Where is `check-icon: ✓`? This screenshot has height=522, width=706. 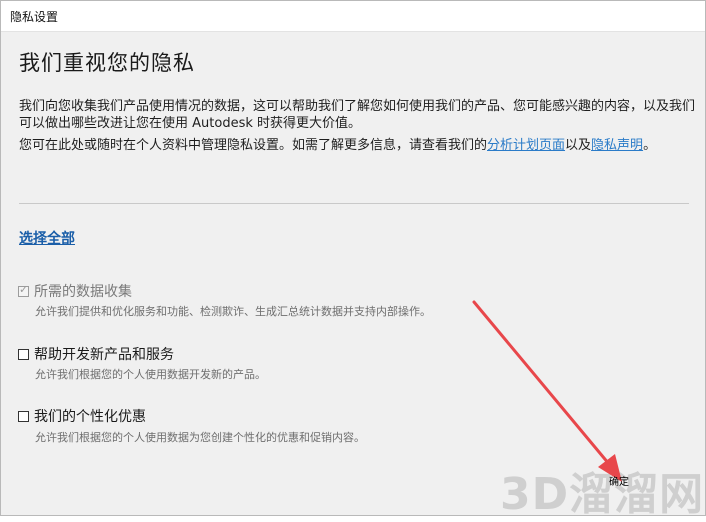 check-icon: ✓ is located at coordinates (24, 289).